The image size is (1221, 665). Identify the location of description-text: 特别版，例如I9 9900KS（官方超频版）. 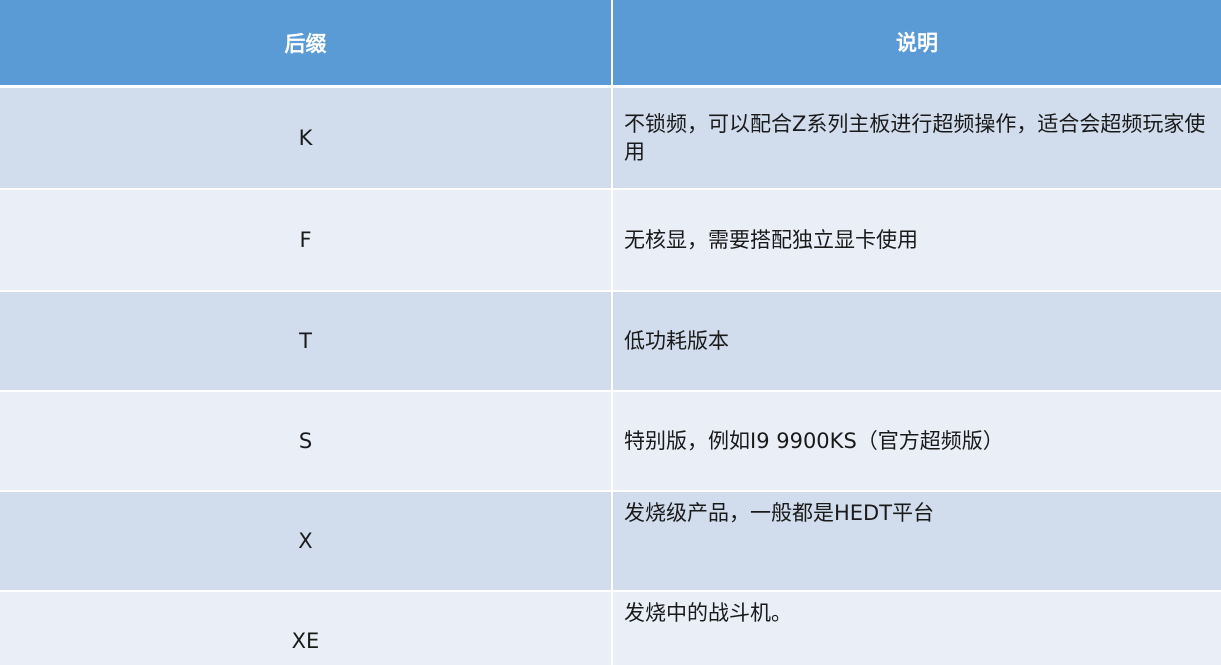
(814, 441).